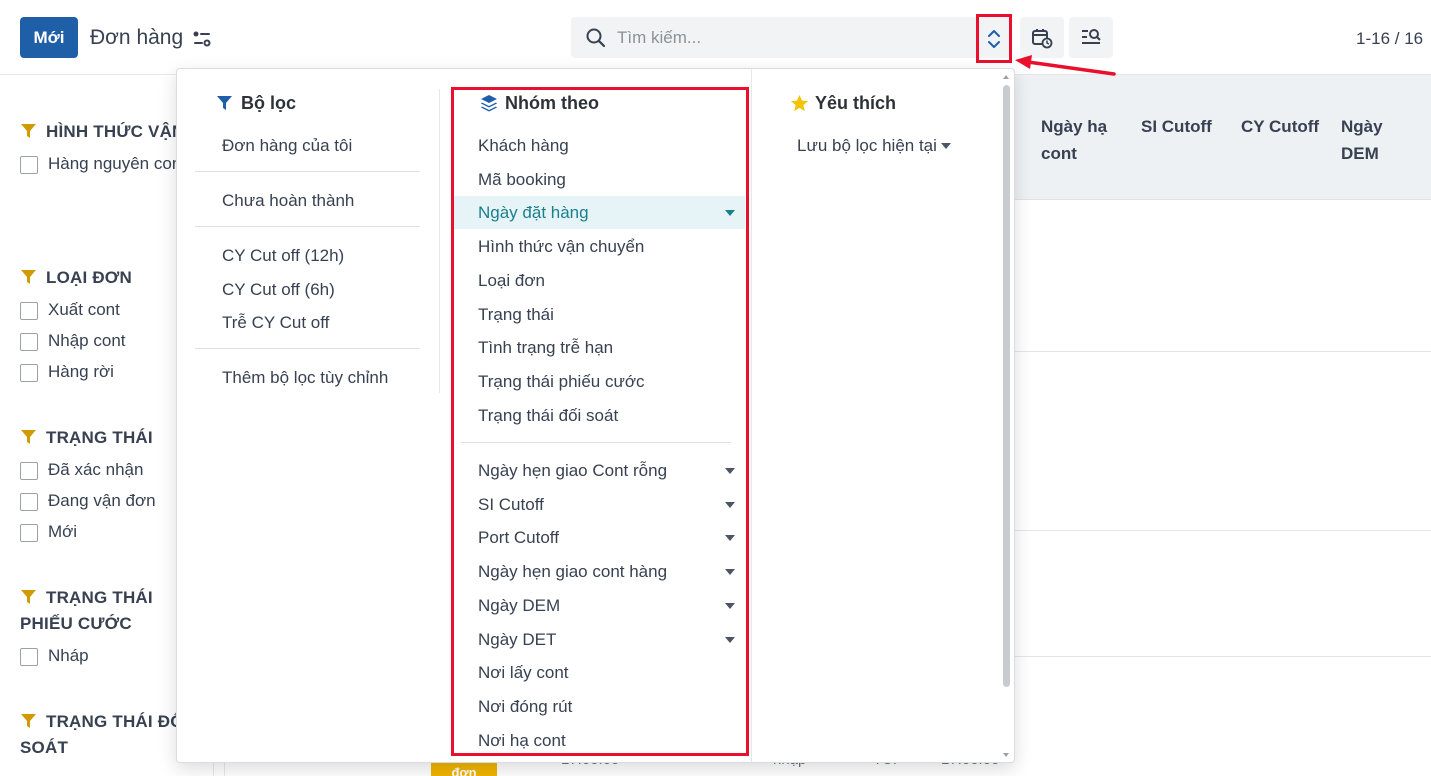  I want to click on groupby-item-label: Ngày đặt hàng, so click(533, 212).